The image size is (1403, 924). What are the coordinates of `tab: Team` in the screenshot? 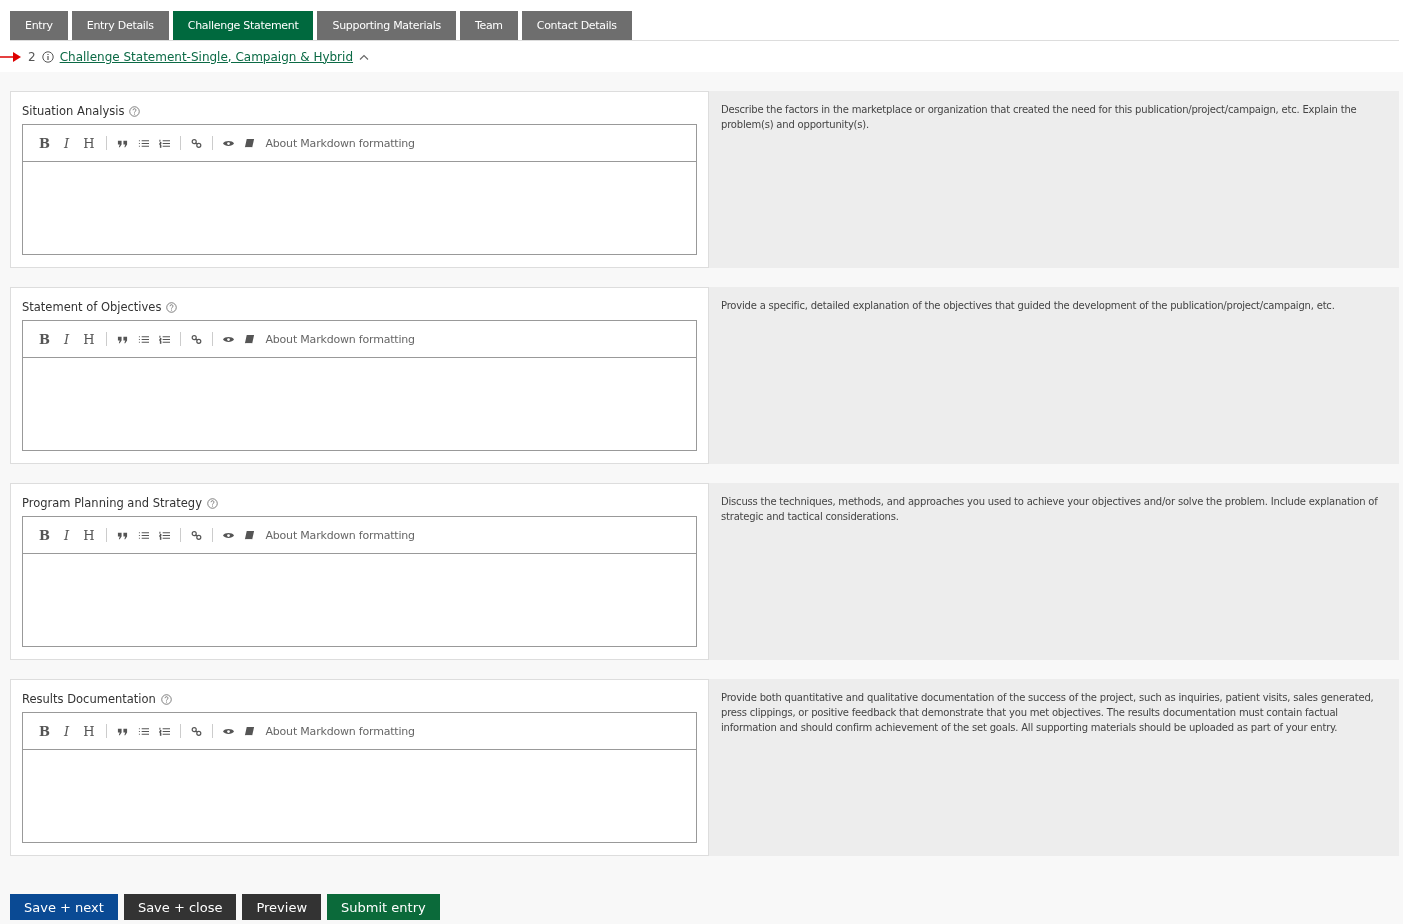 It's located at (488, 25).